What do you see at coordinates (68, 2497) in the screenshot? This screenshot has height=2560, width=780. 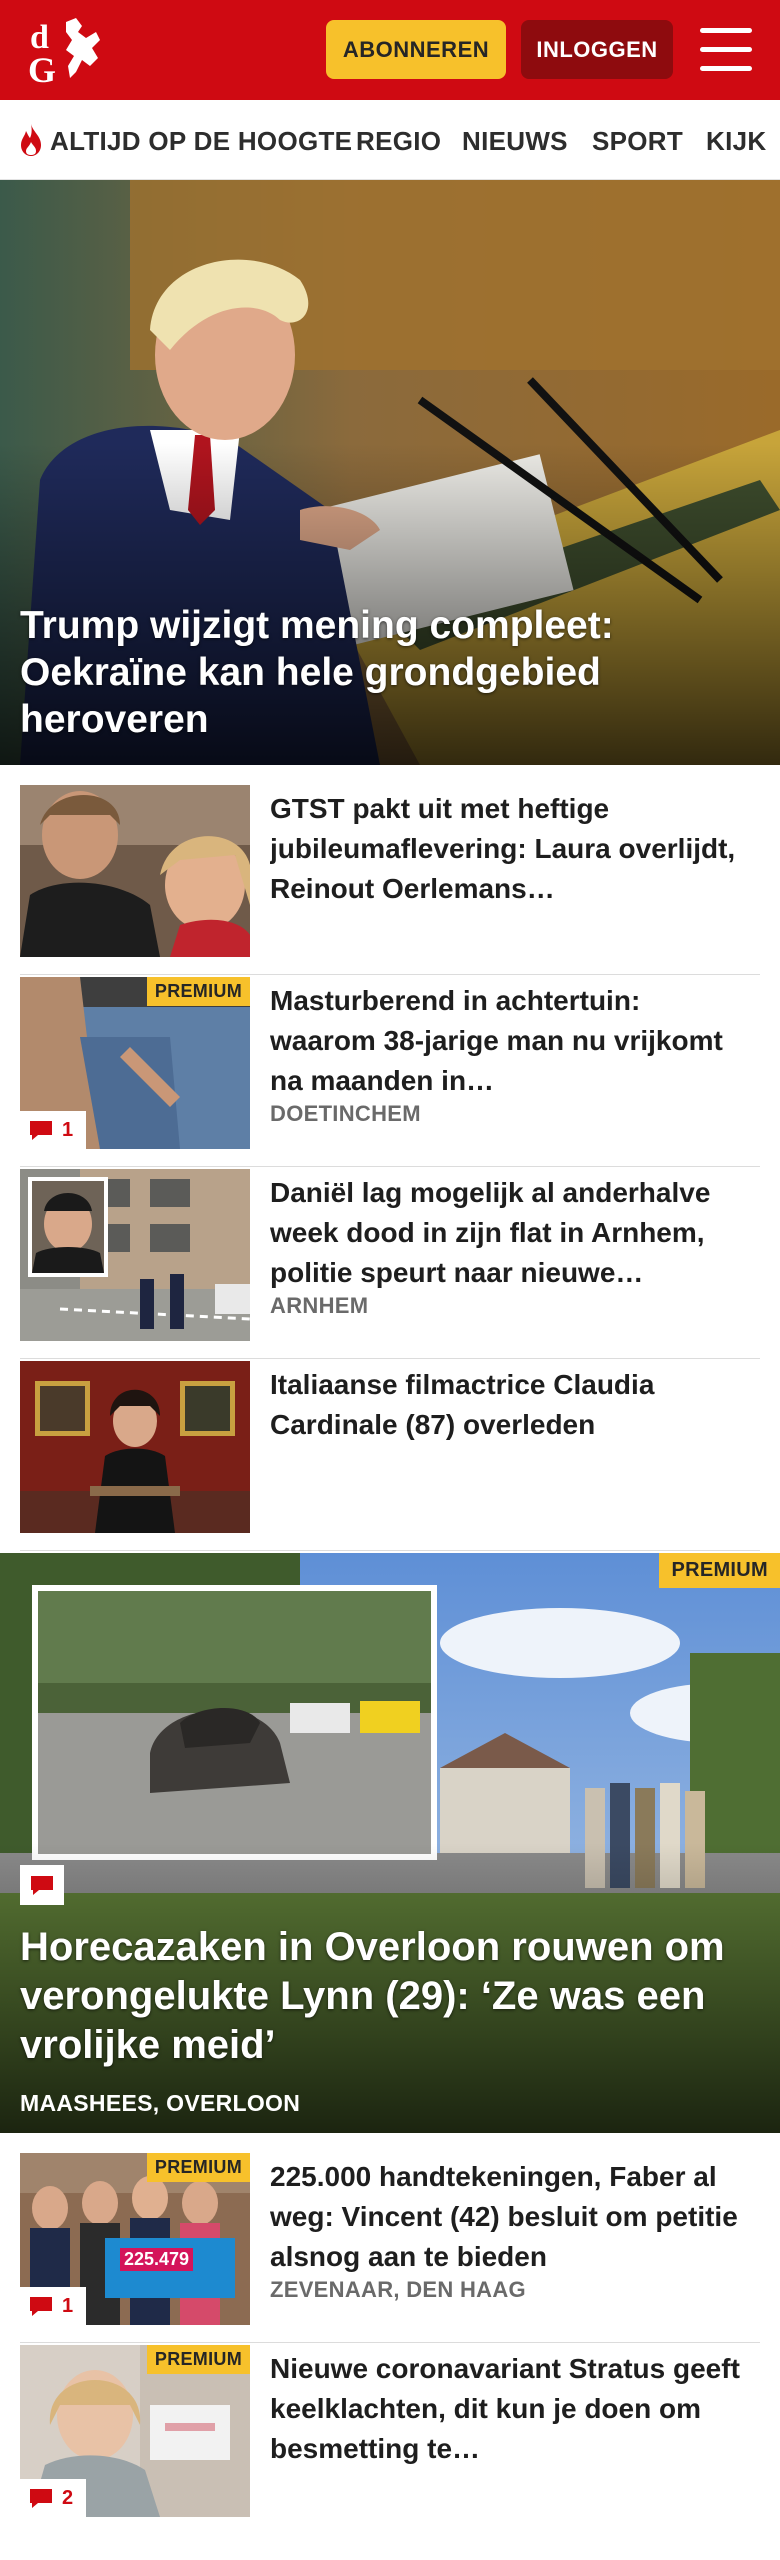 I see `comment-count-value: 2` at bounding box center [68, 2497].